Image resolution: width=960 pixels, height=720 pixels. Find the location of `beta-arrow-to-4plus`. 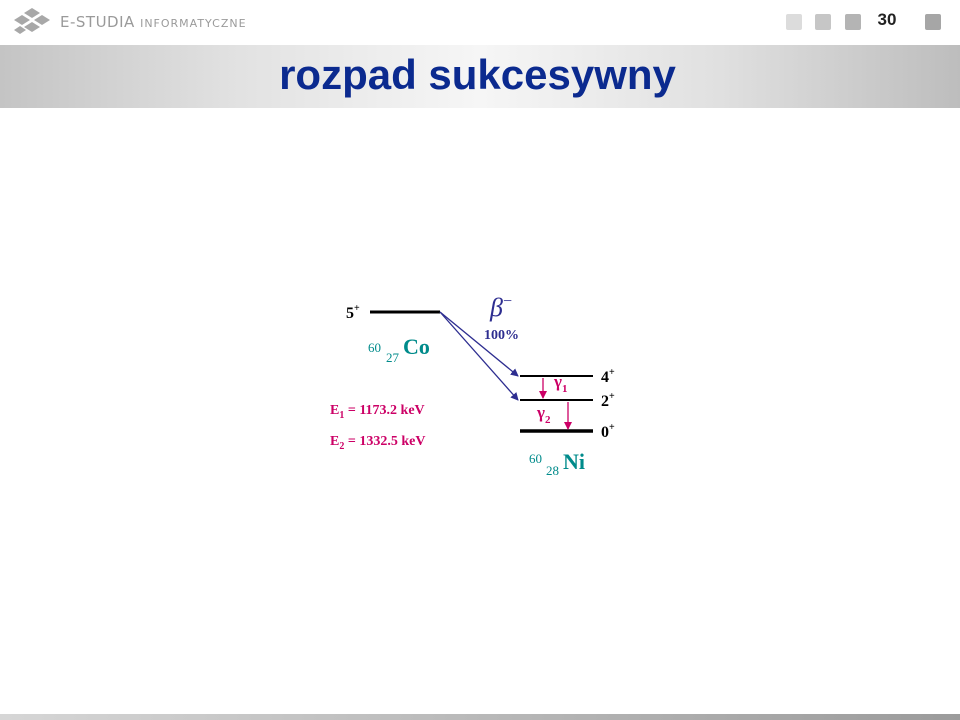

beta-arrow-to-4plus is located at coordinates (479, 344).